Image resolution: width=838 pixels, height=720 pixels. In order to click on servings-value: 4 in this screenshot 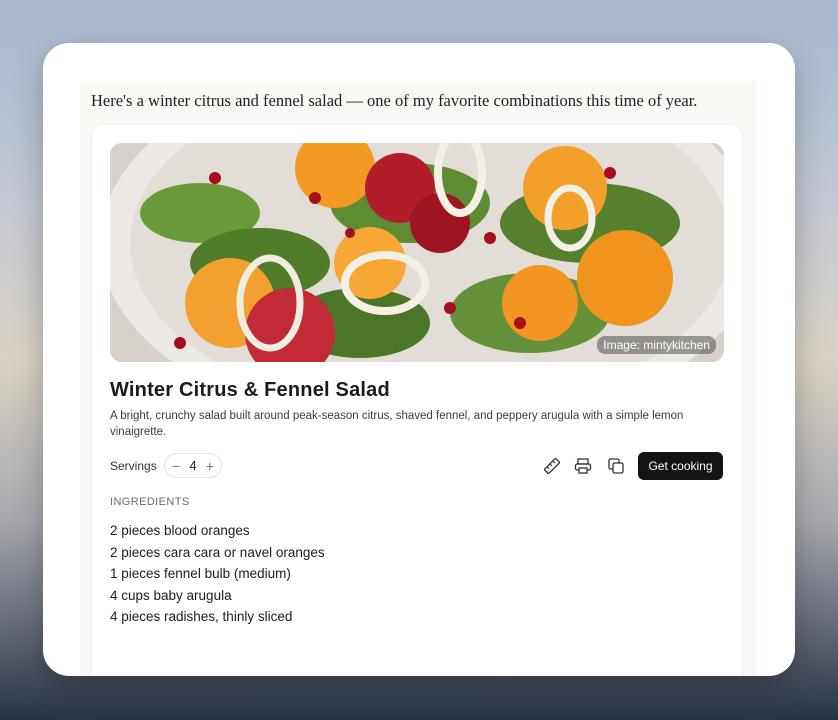, I will do `click(193, 465)`.